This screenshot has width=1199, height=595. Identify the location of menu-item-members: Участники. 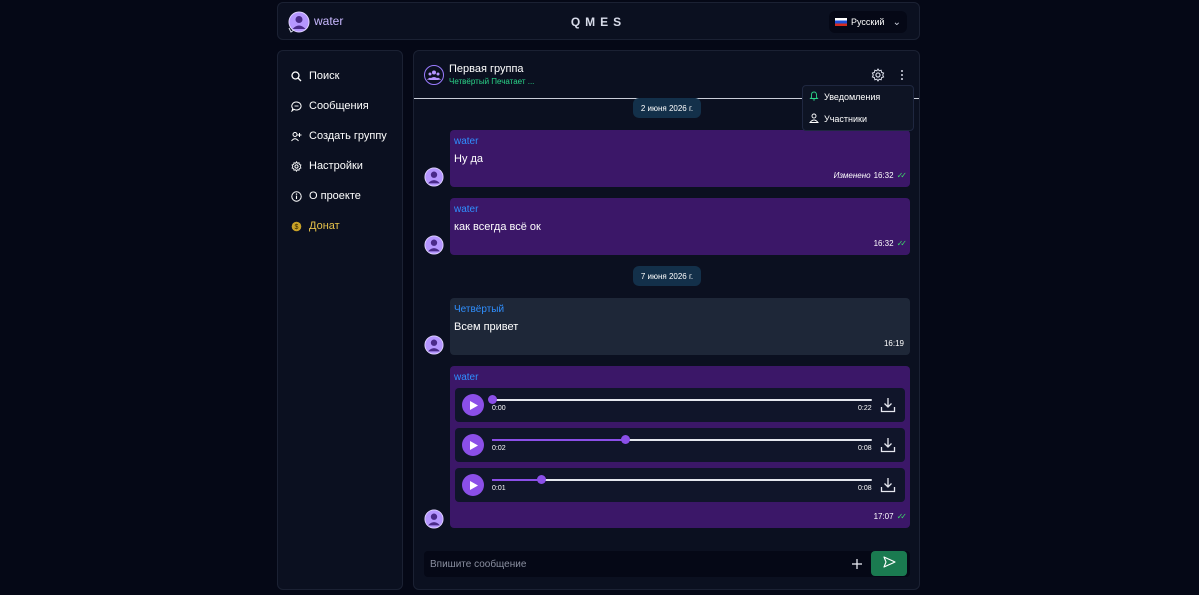
(858, 119).